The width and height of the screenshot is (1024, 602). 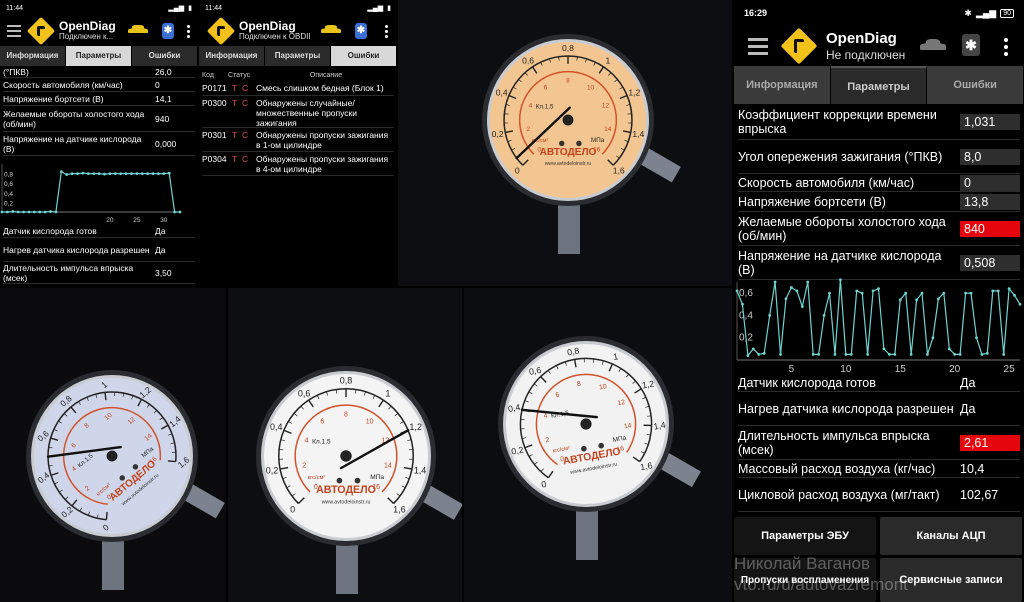 What do you see at coordinates (346, 490) in the screenshot?
I see `gauge-brand: АВТОДЕЛО` at bounding box center [346, 490].